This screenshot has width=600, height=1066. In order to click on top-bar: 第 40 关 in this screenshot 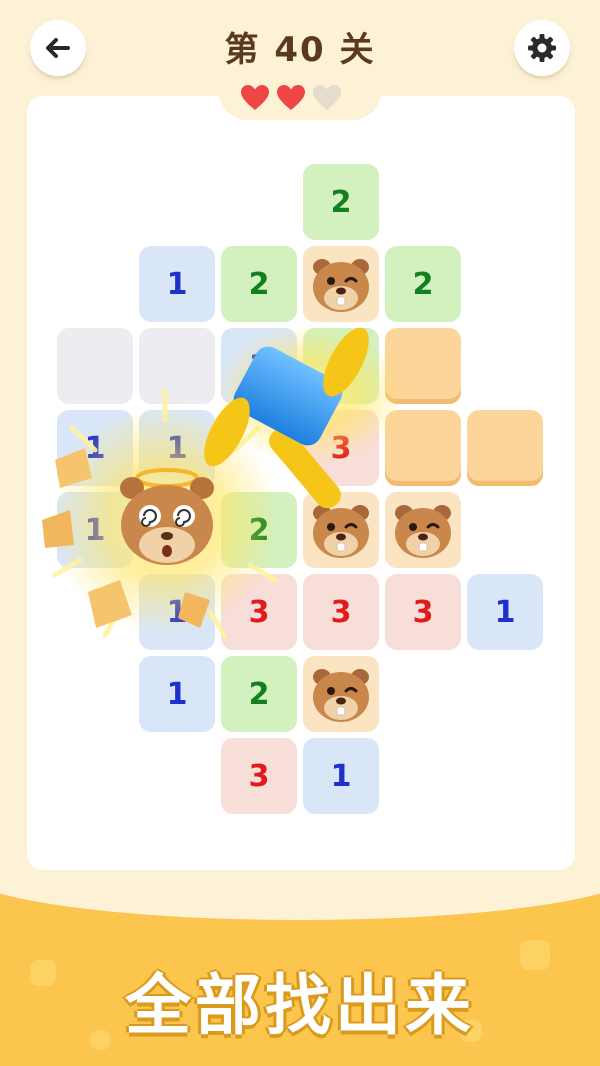, I will do `click(300, 46)`.